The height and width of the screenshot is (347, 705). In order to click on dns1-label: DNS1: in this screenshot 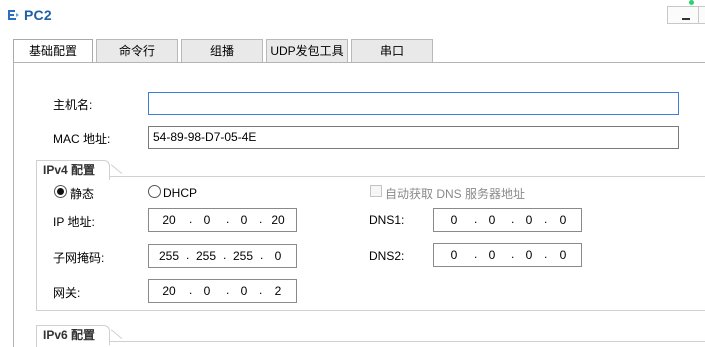, I will do `click(387, 220)`.